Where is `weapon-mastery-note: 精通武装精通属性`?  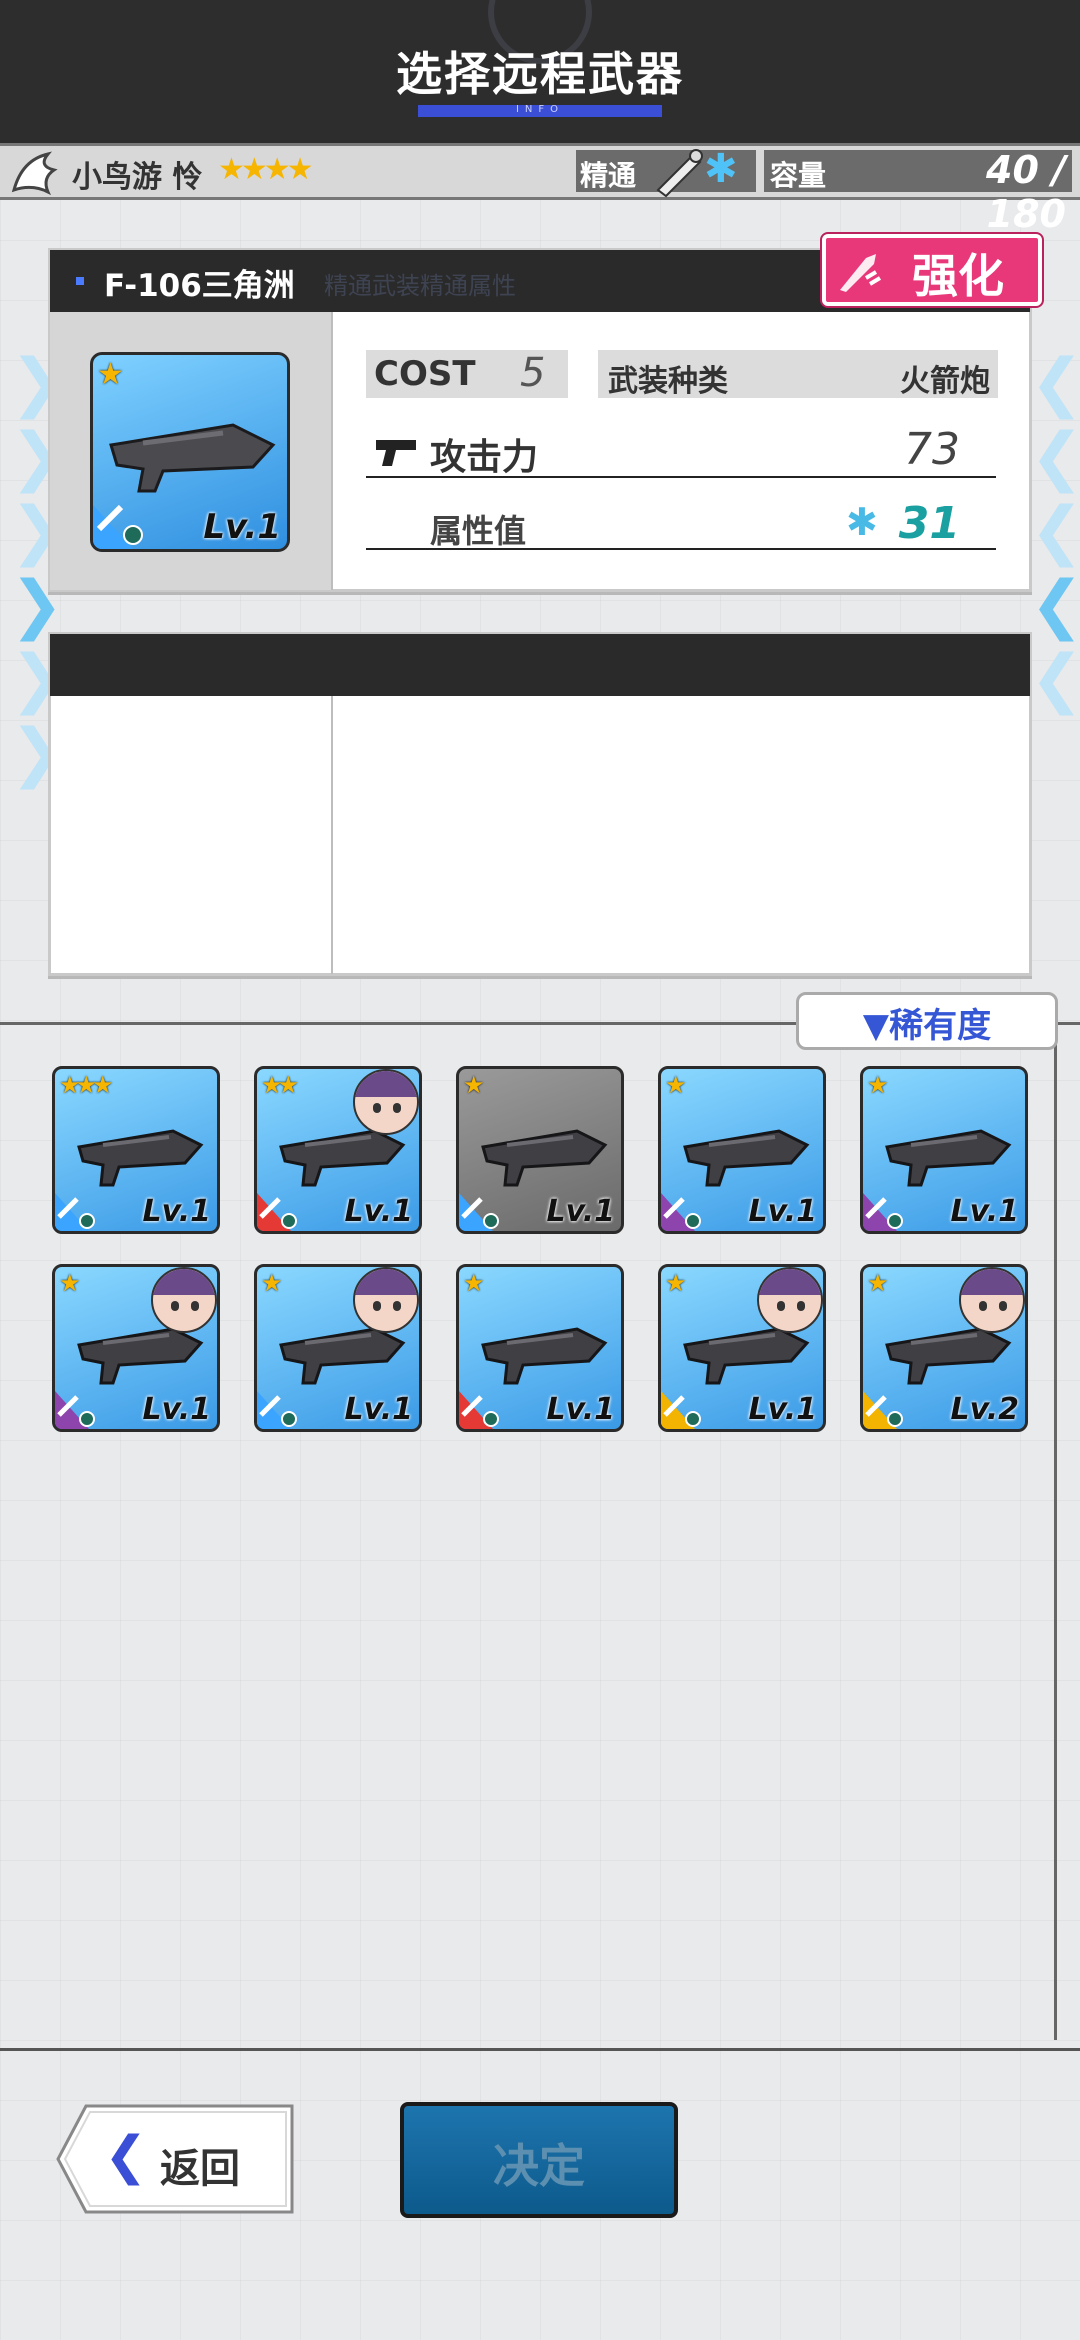 weapon-mastery-note: 精通武装精通属性 is located at coordinates (420, 286).